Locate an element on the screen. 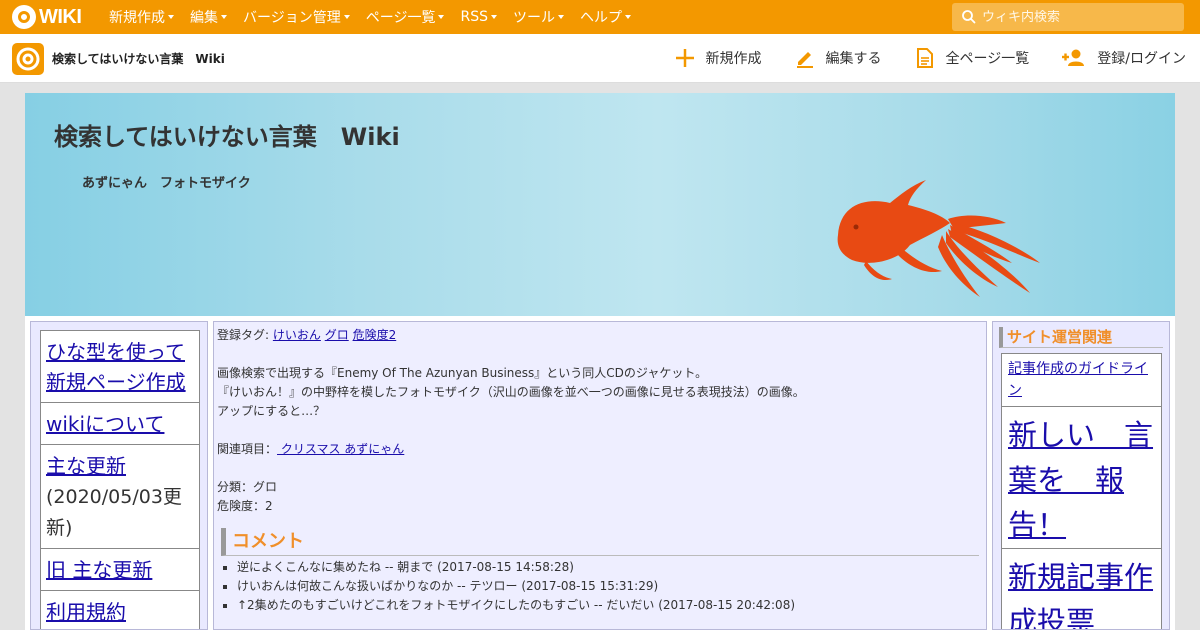 The width and height of the screenshot is (1200, 630). top-bar: WIKI 新規作成 編集 バージョン管理 ページ一覧 RSS ツール ヘルプ is located at coordinates (600, 17).